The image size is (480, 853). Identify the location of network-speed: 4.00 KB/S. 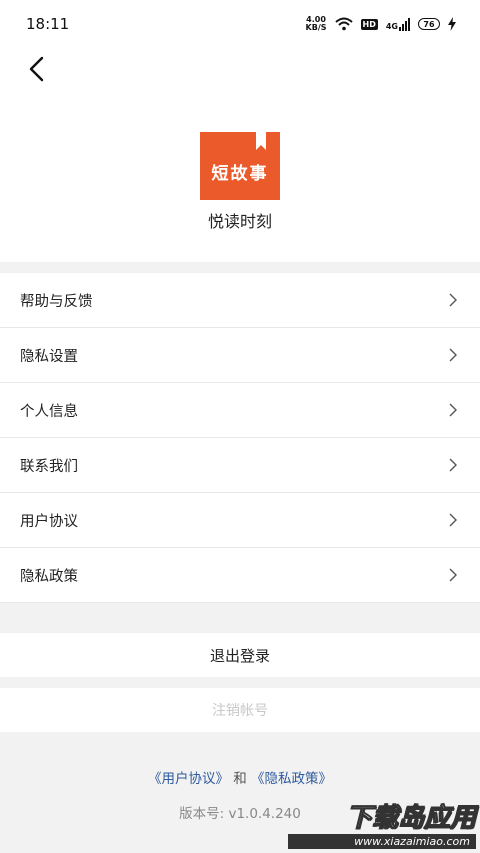
(316, 24).